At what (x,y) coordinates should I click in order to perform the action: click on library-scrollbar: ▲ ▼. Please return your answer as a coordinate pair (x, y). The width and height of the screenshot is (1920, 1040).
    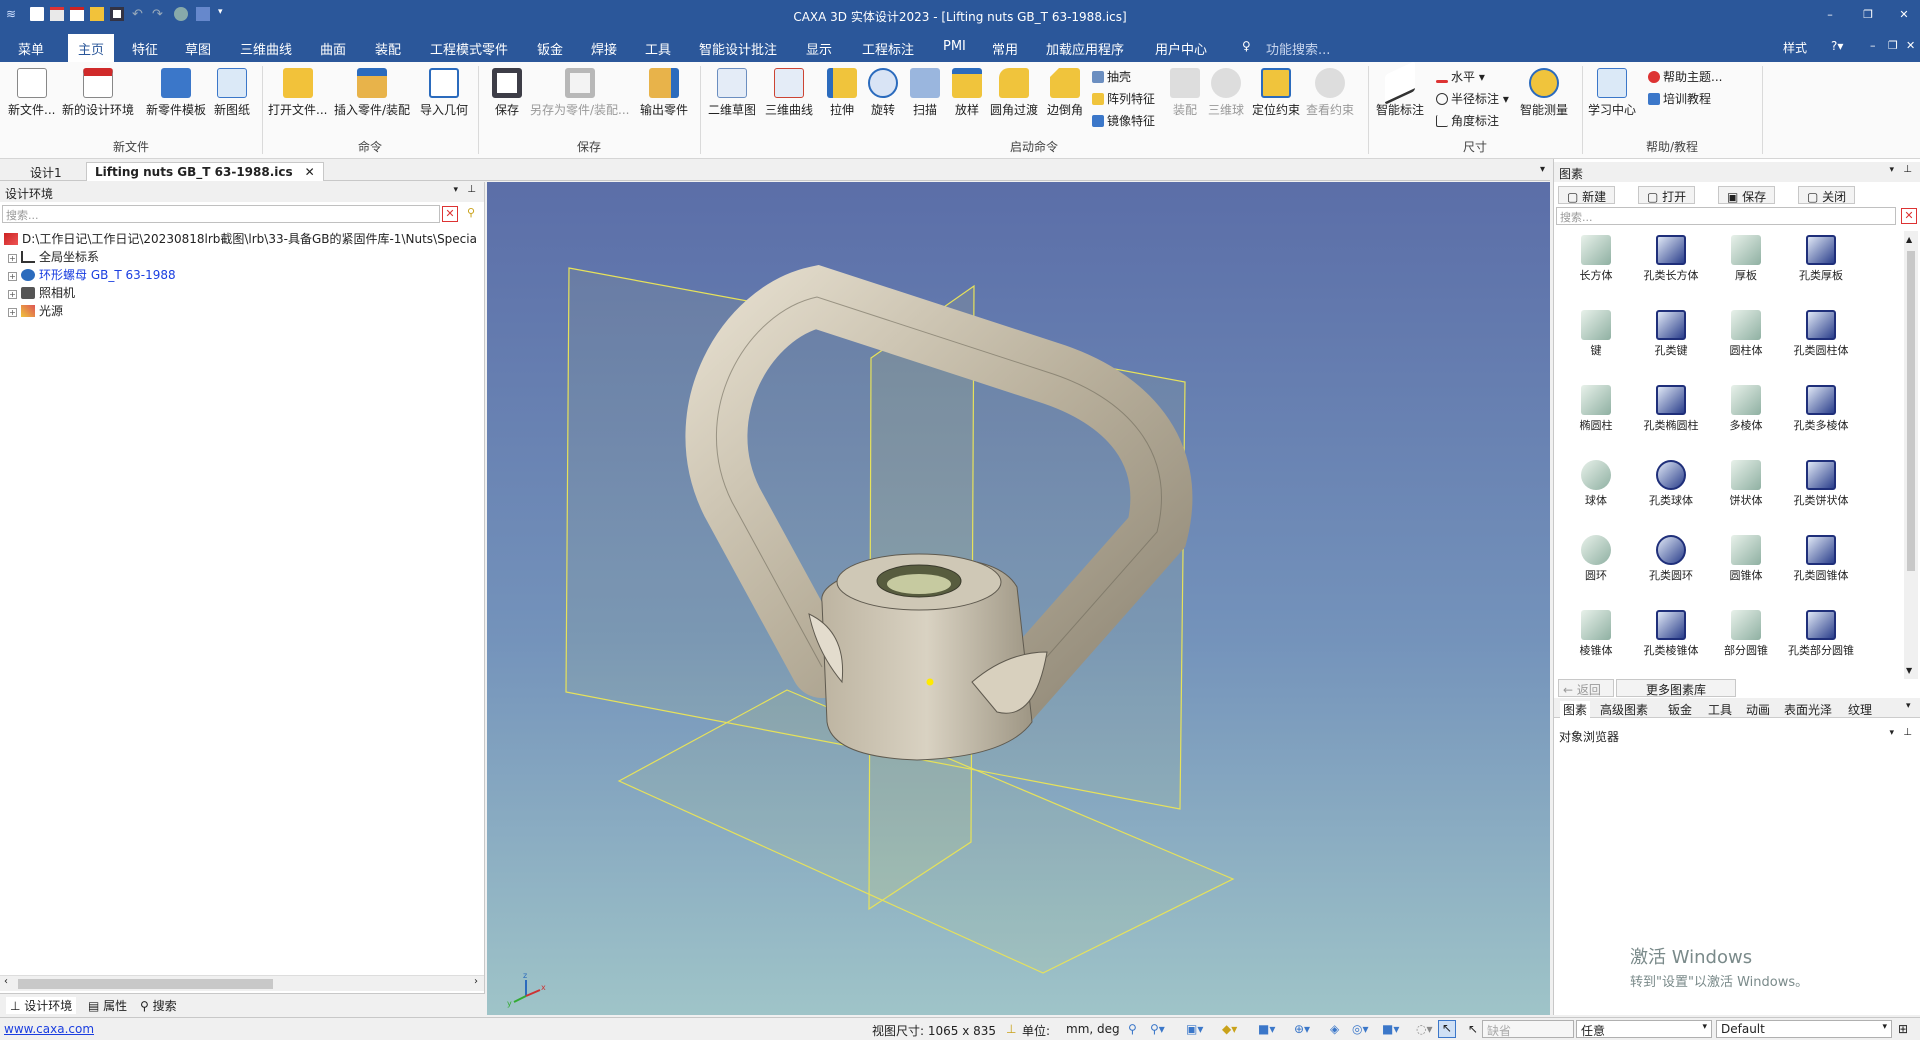
    Looking at the image, I should click on (1911, 455).